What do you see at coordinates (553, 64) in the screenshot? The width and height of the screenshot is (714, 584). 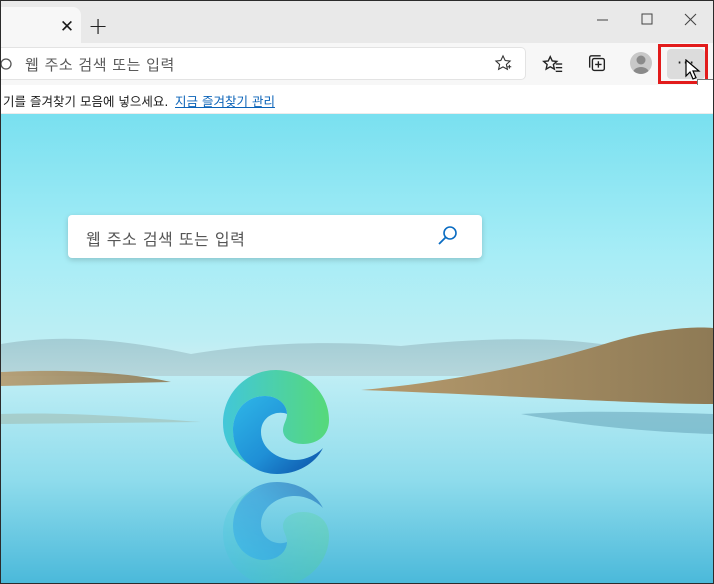 I see `favorites-icon` at bounding box center [553, 64].